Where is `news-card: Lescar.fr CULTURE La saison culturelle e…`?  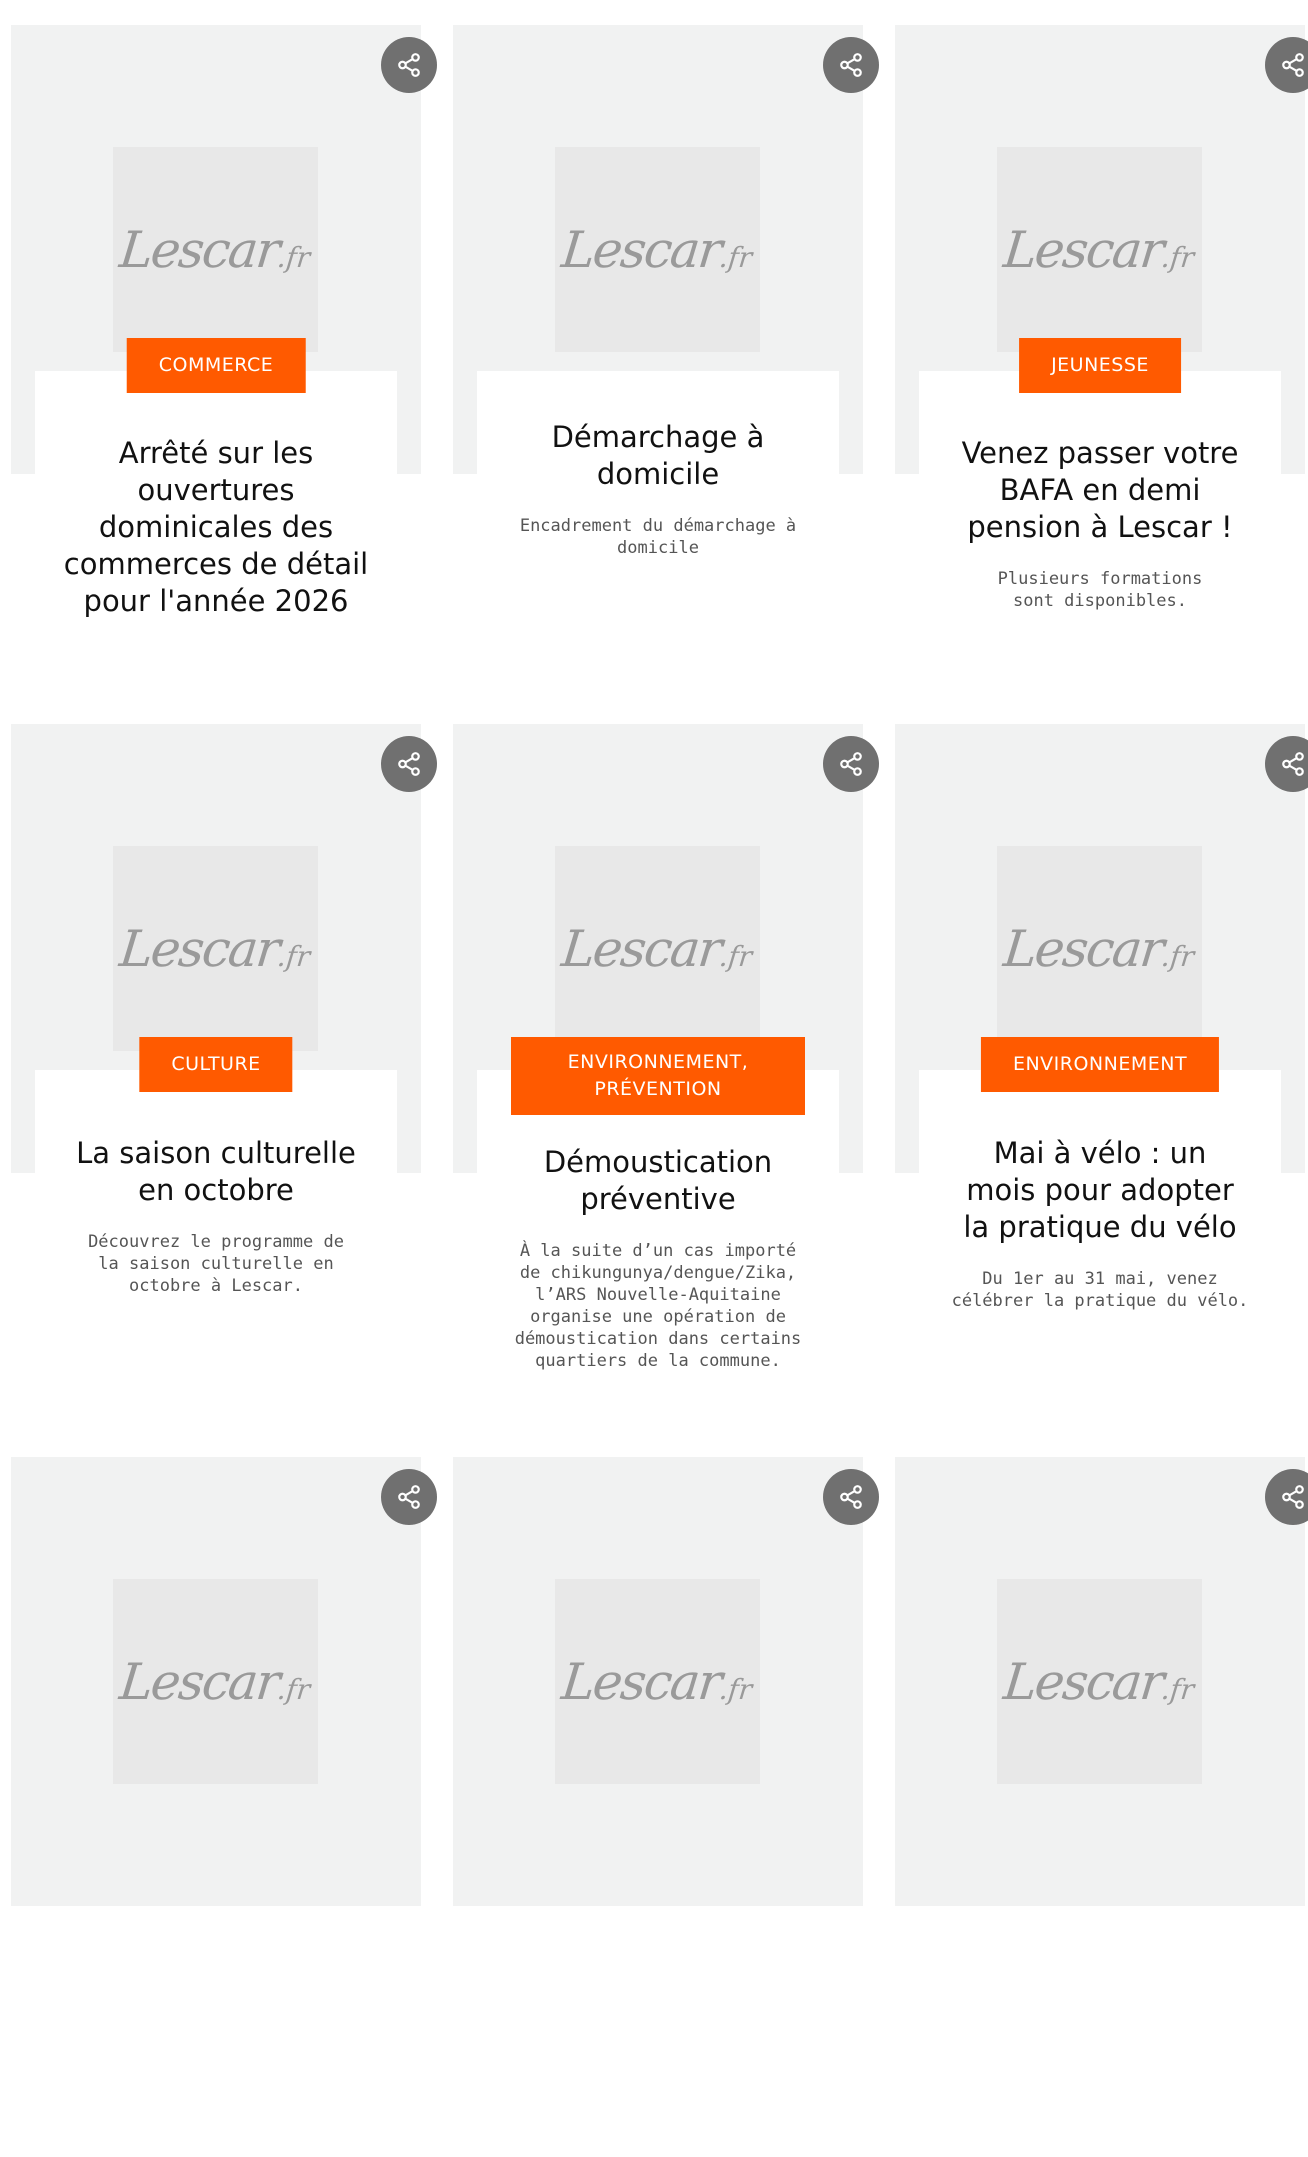
news-card: Lescar.fr CULTURE La saison culturelle e… is located at coordinates (224, 1074).